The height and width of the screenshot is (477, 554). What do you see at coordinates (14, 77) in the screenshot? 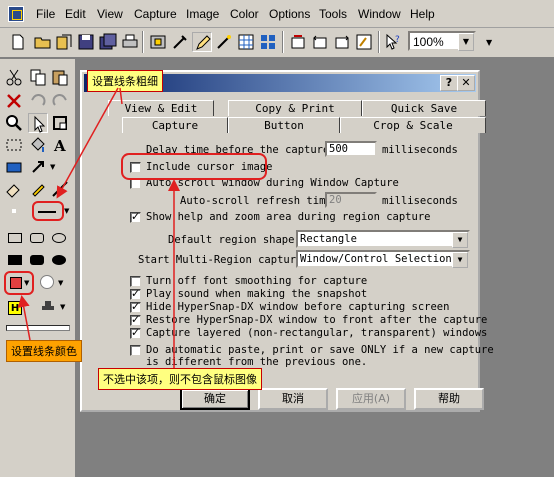
I see `cut-icon` at bounding box center [14, 77].